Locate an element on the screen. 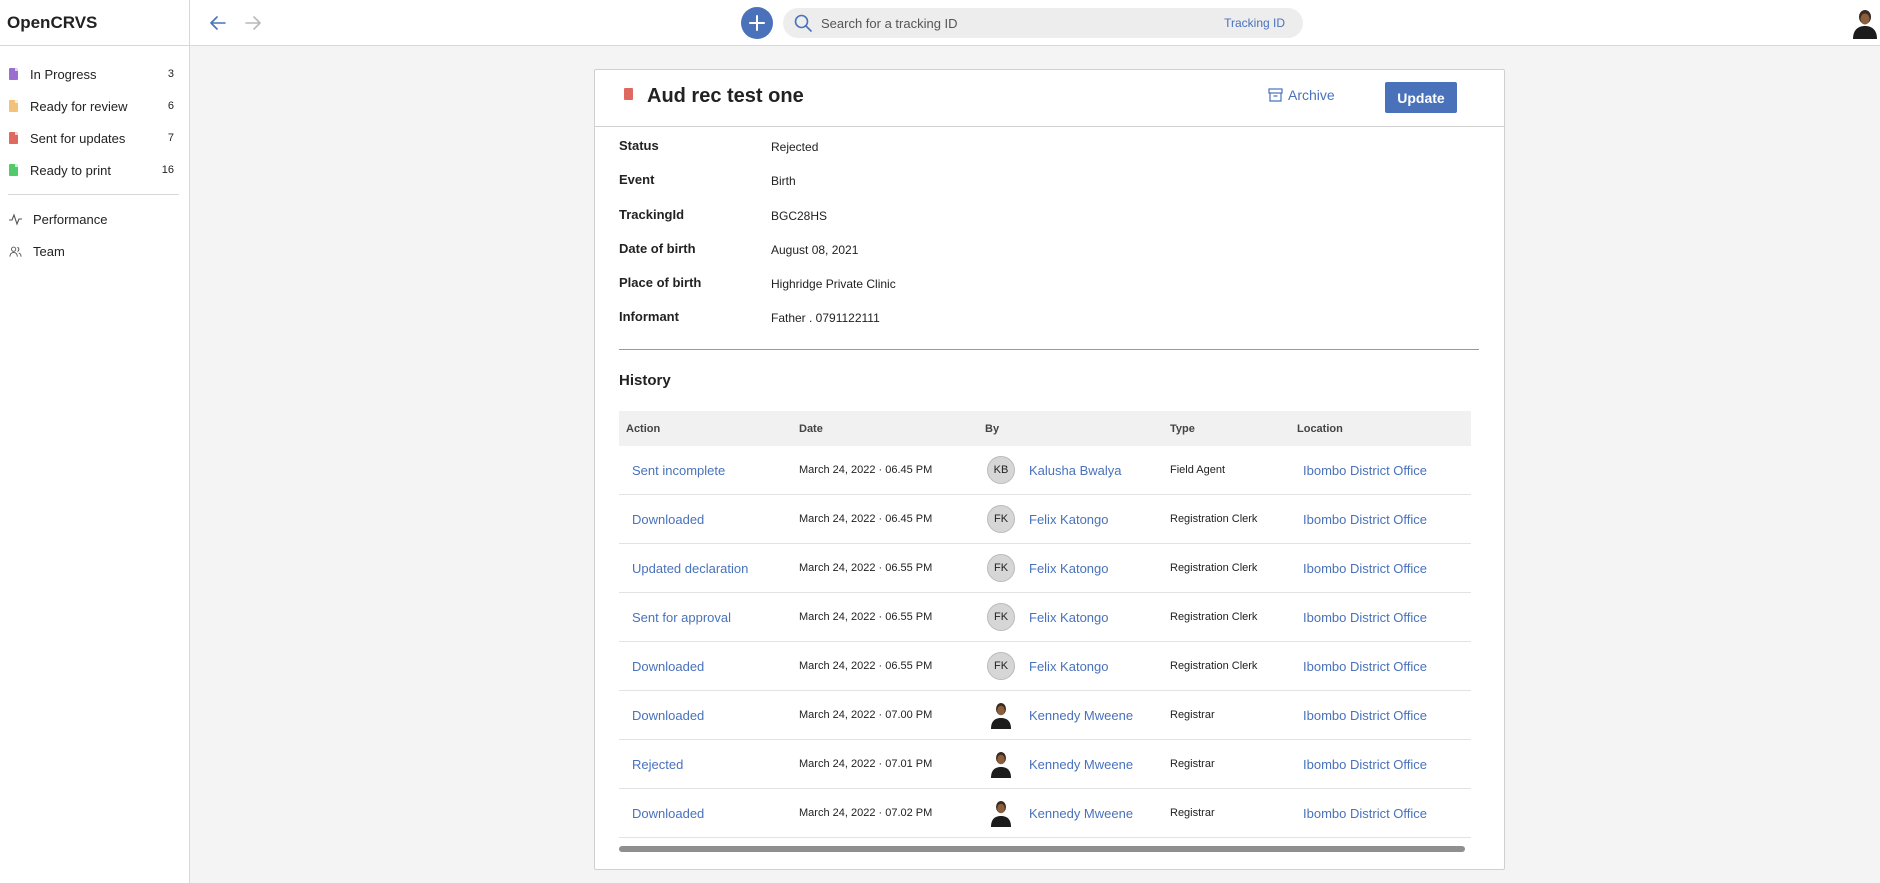  detail-label: Date of birth is located at coordinates (657, 248).